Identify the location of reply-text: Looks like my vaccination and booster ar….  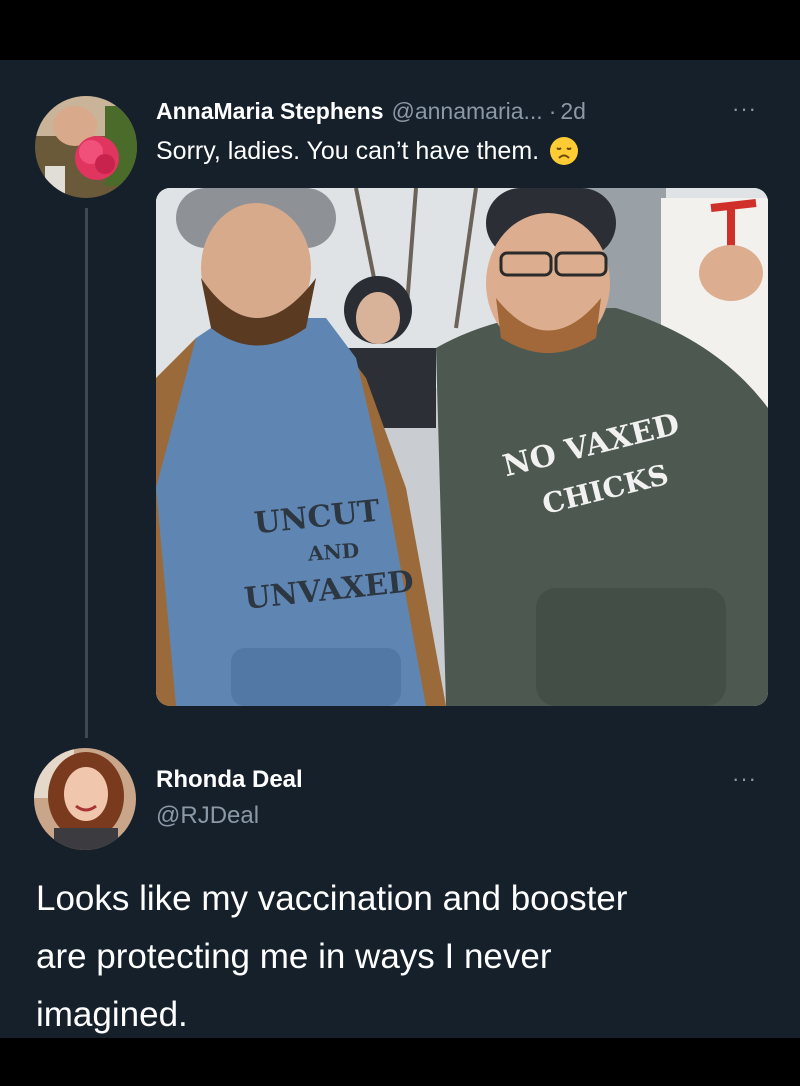
(331, 957).